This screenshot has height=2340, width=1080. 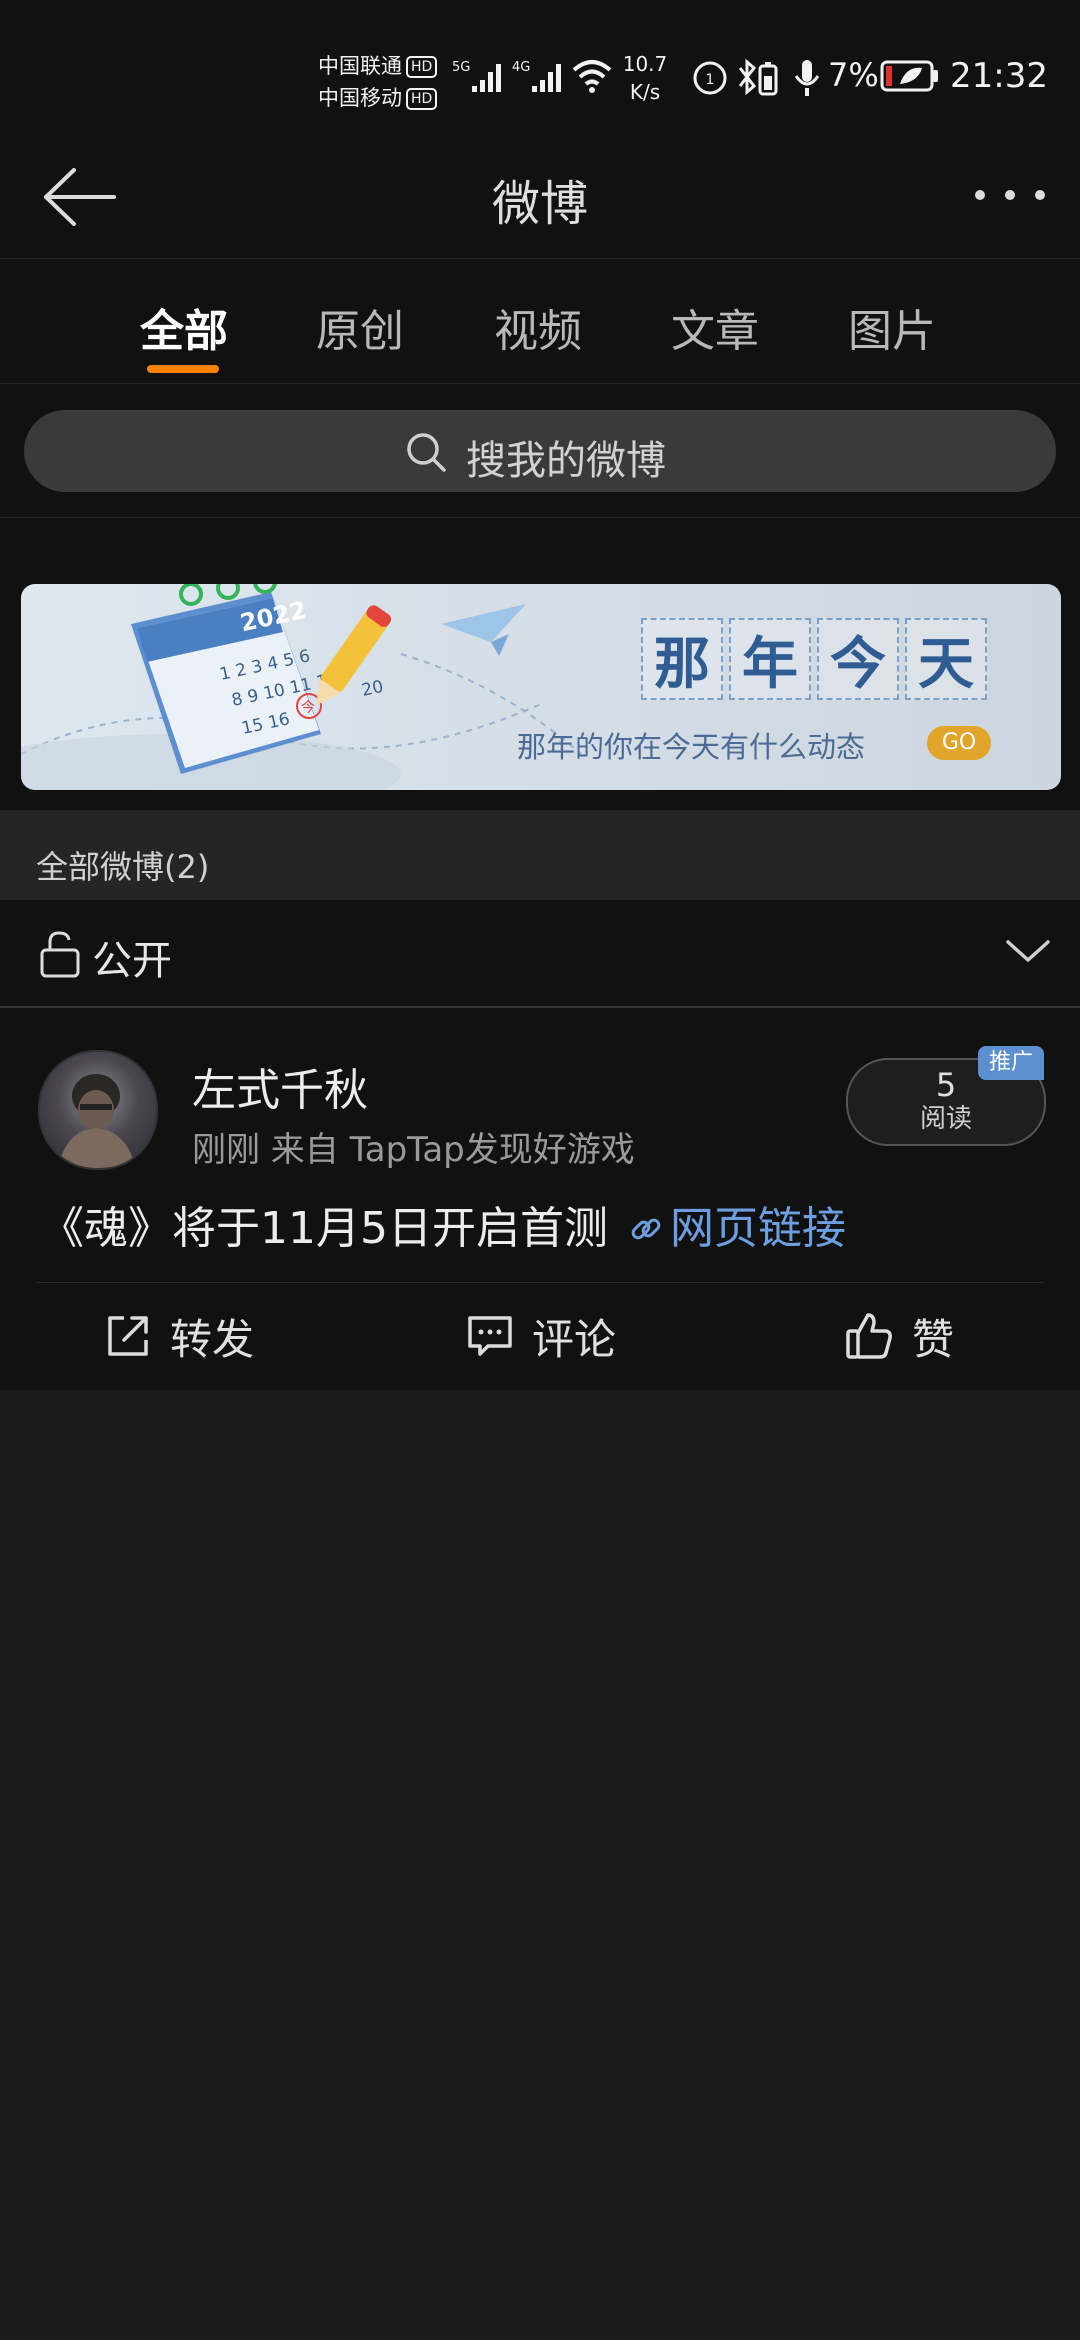 I want to click on repost-icon, so click(x=128, y=1336).